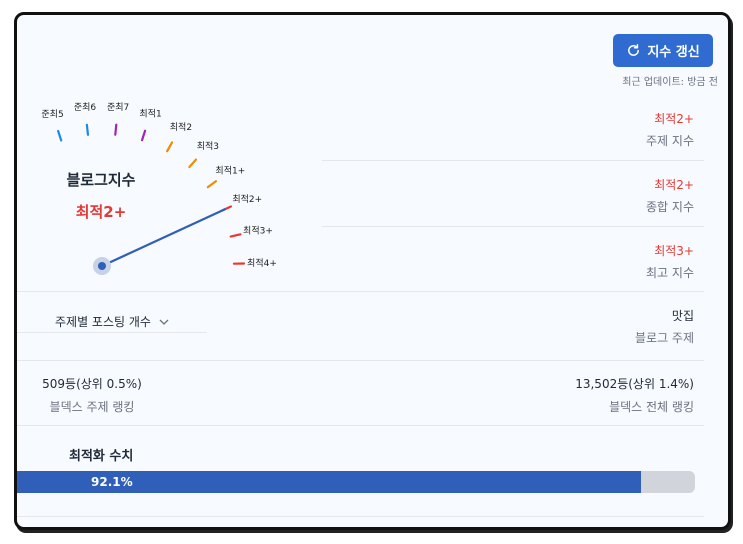 This screenshot has width=743, height=544. I want to click on overall-index-stat: 최적2+ 종합 지수, so click(670, 195).